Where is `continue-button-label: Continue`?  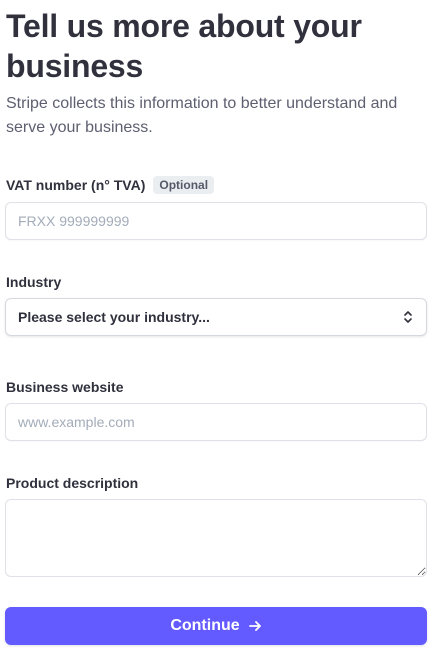 continue-button-label: Continue is located at coordinates (205, 625).